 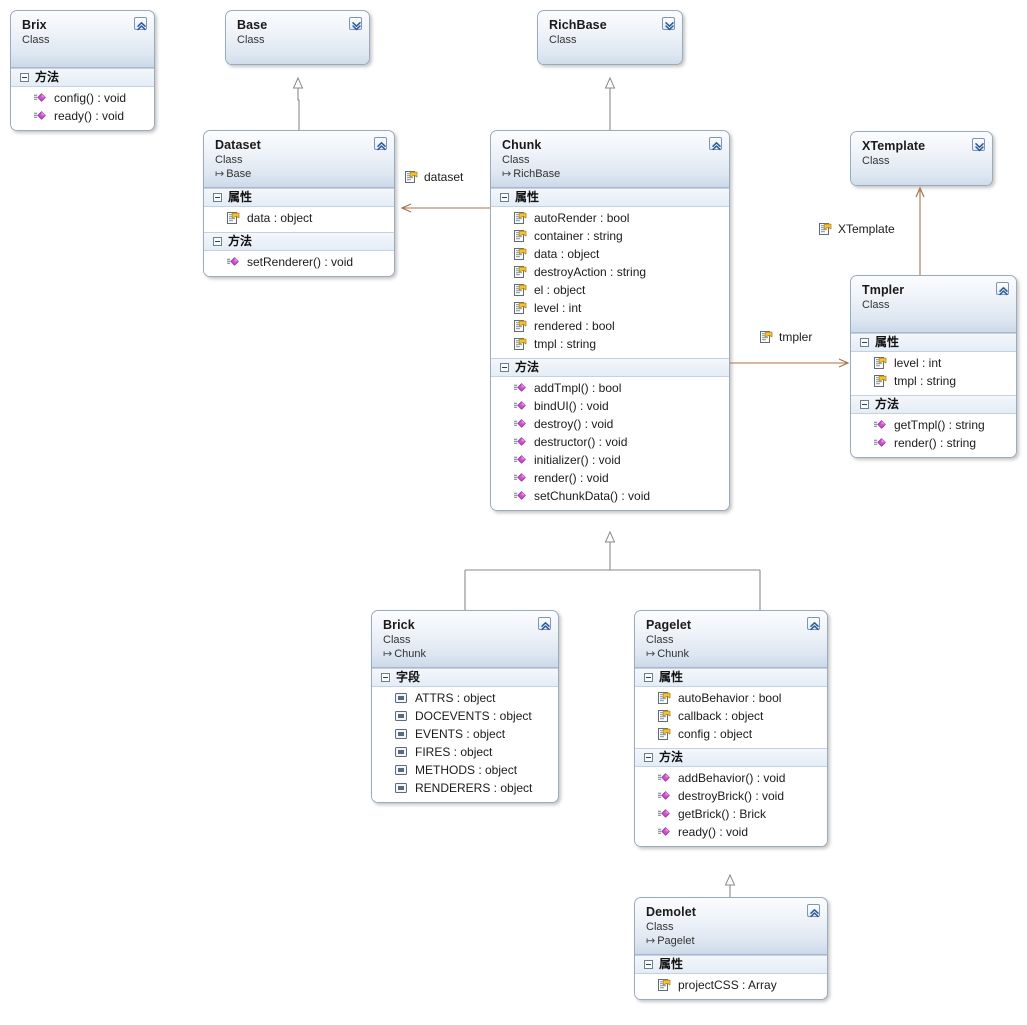 I want to click on member-row: EVENTS : object, so click(x=465, y=734).